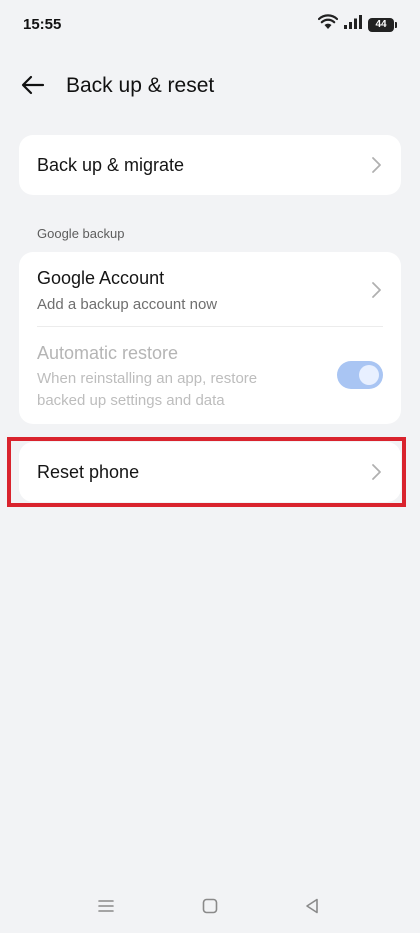 The image size is (420, 933). Describe the element at coordinates (42, 24) in the screenshot. I see `status-time: 15:55` at that location.